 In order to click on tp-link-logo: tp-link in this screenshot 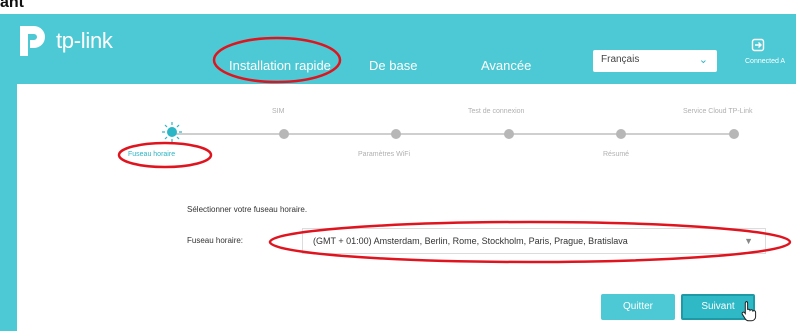, I will do `click(63, 41)`.